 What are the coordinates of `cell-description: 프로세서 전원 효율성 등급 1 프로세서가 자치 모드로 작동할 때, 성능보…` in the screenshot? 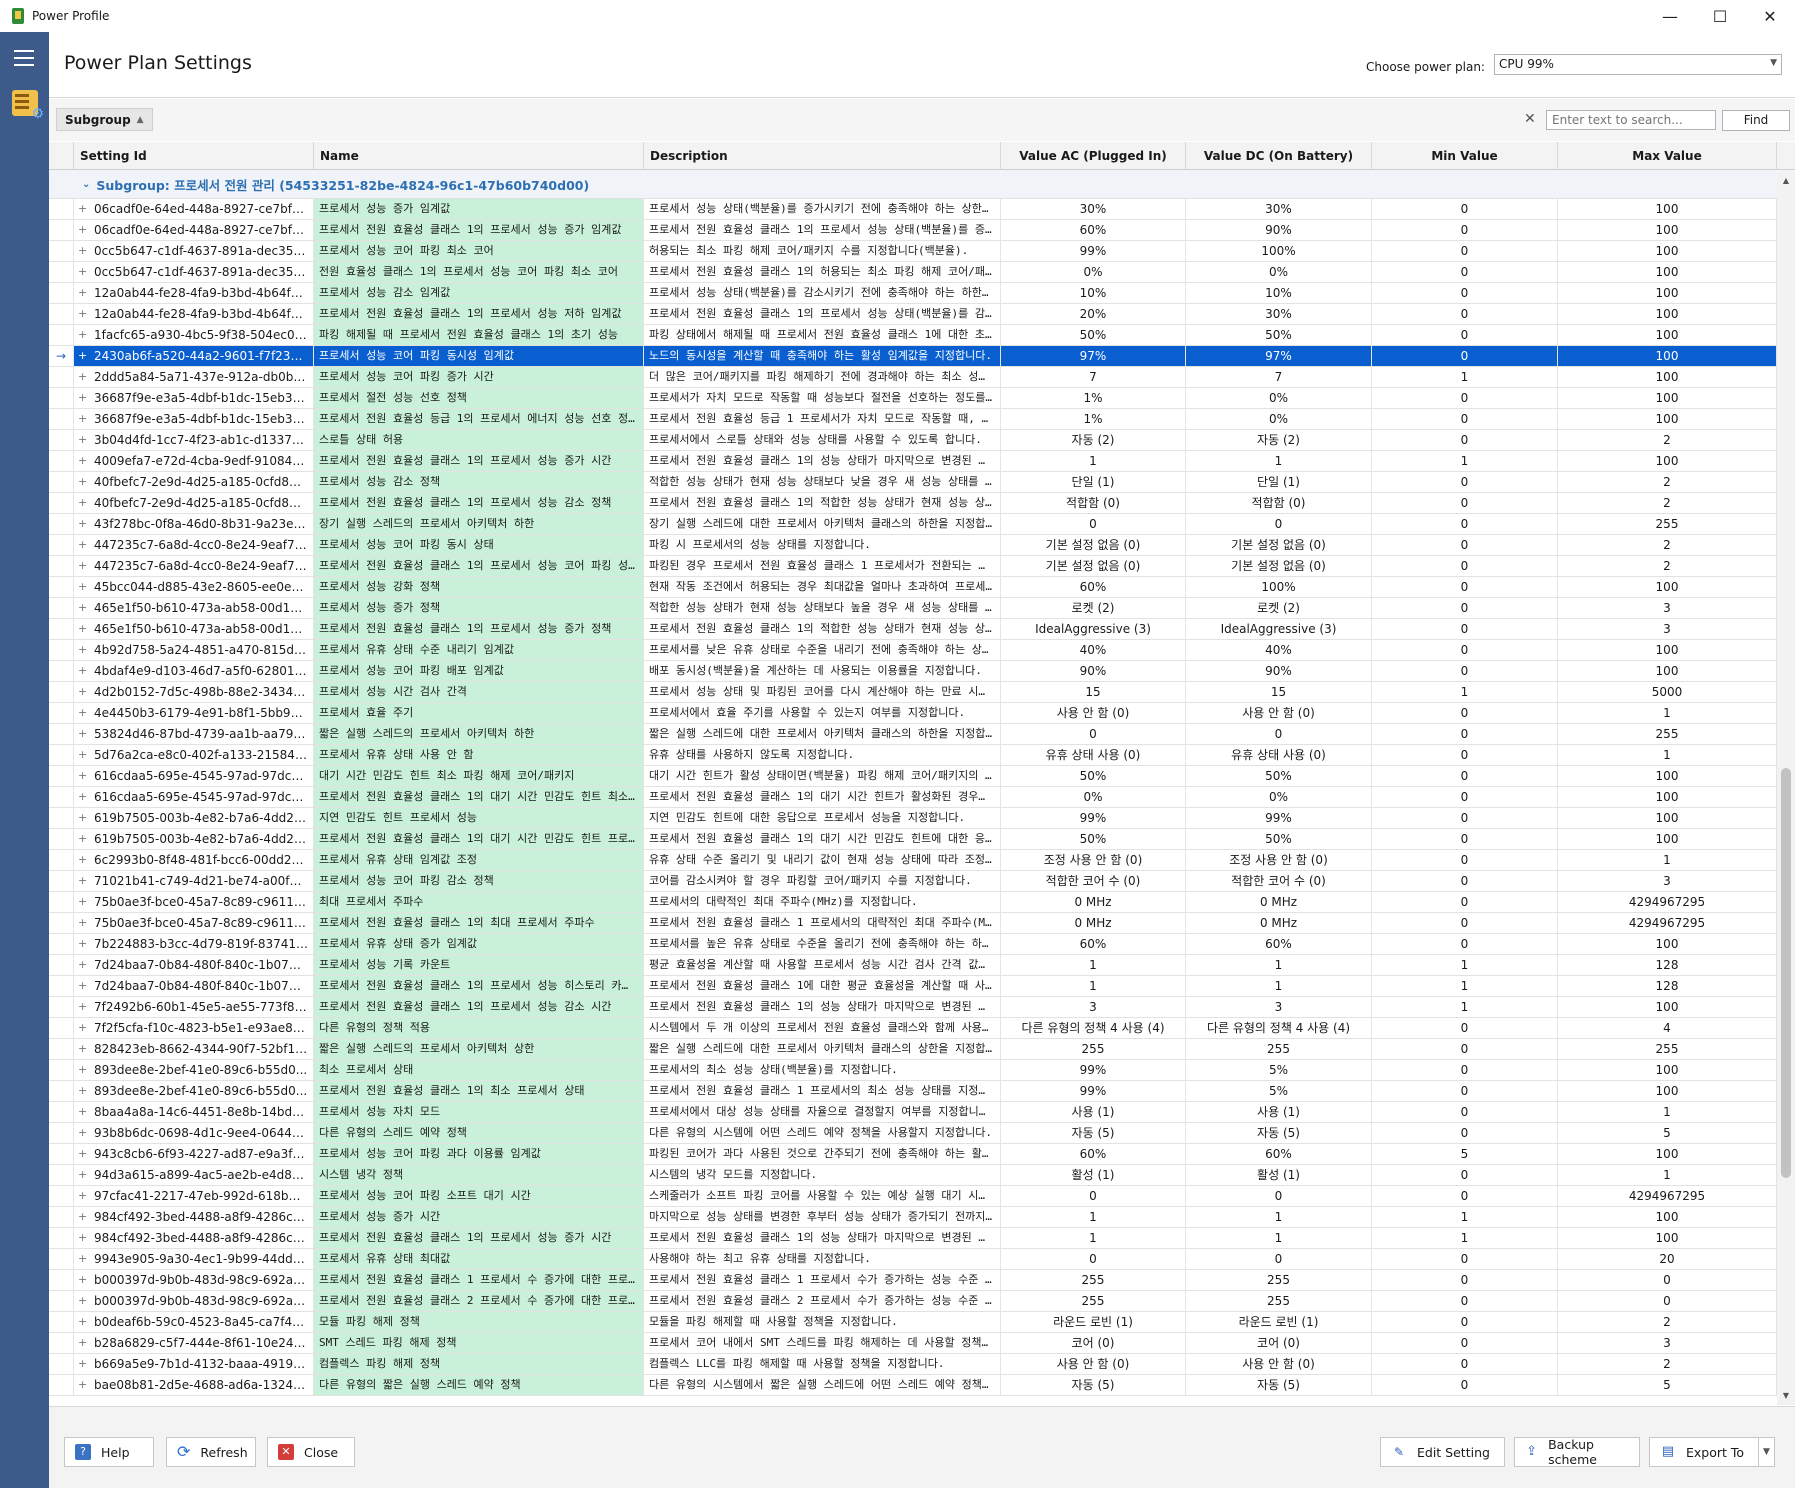 It's located at (822, 419).